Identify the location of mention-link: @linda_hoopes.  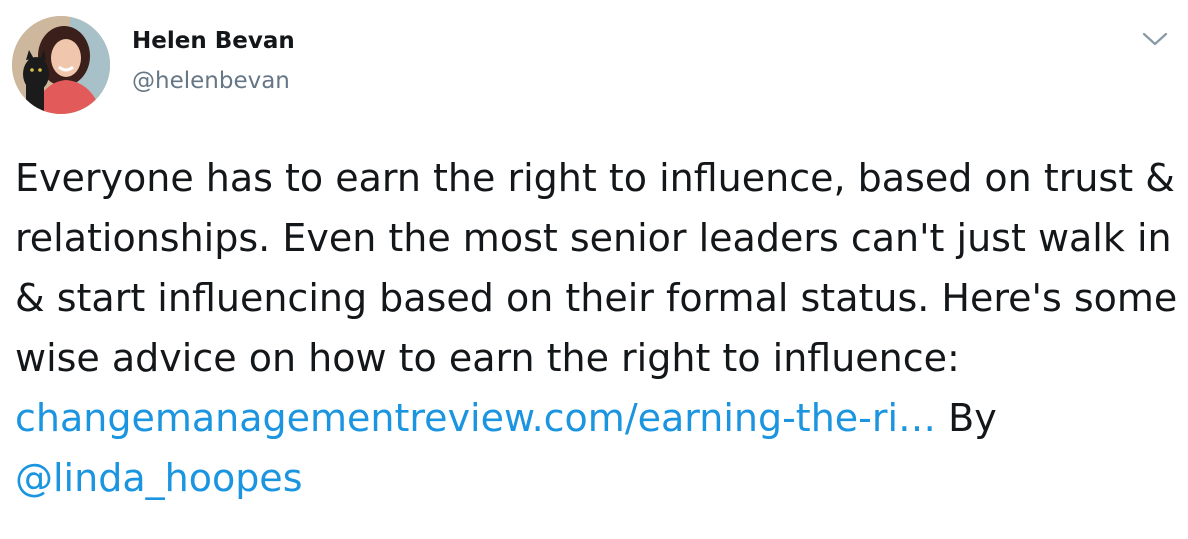
(159, 478).